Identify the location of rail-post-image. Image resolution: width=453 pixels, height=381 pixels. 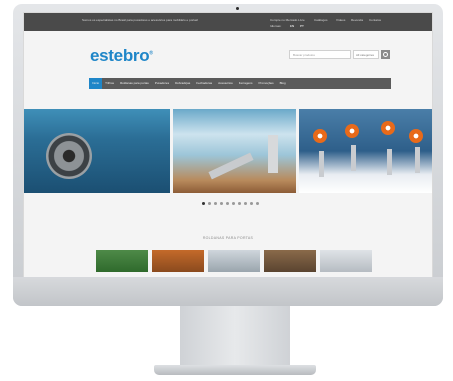
(273, 154).